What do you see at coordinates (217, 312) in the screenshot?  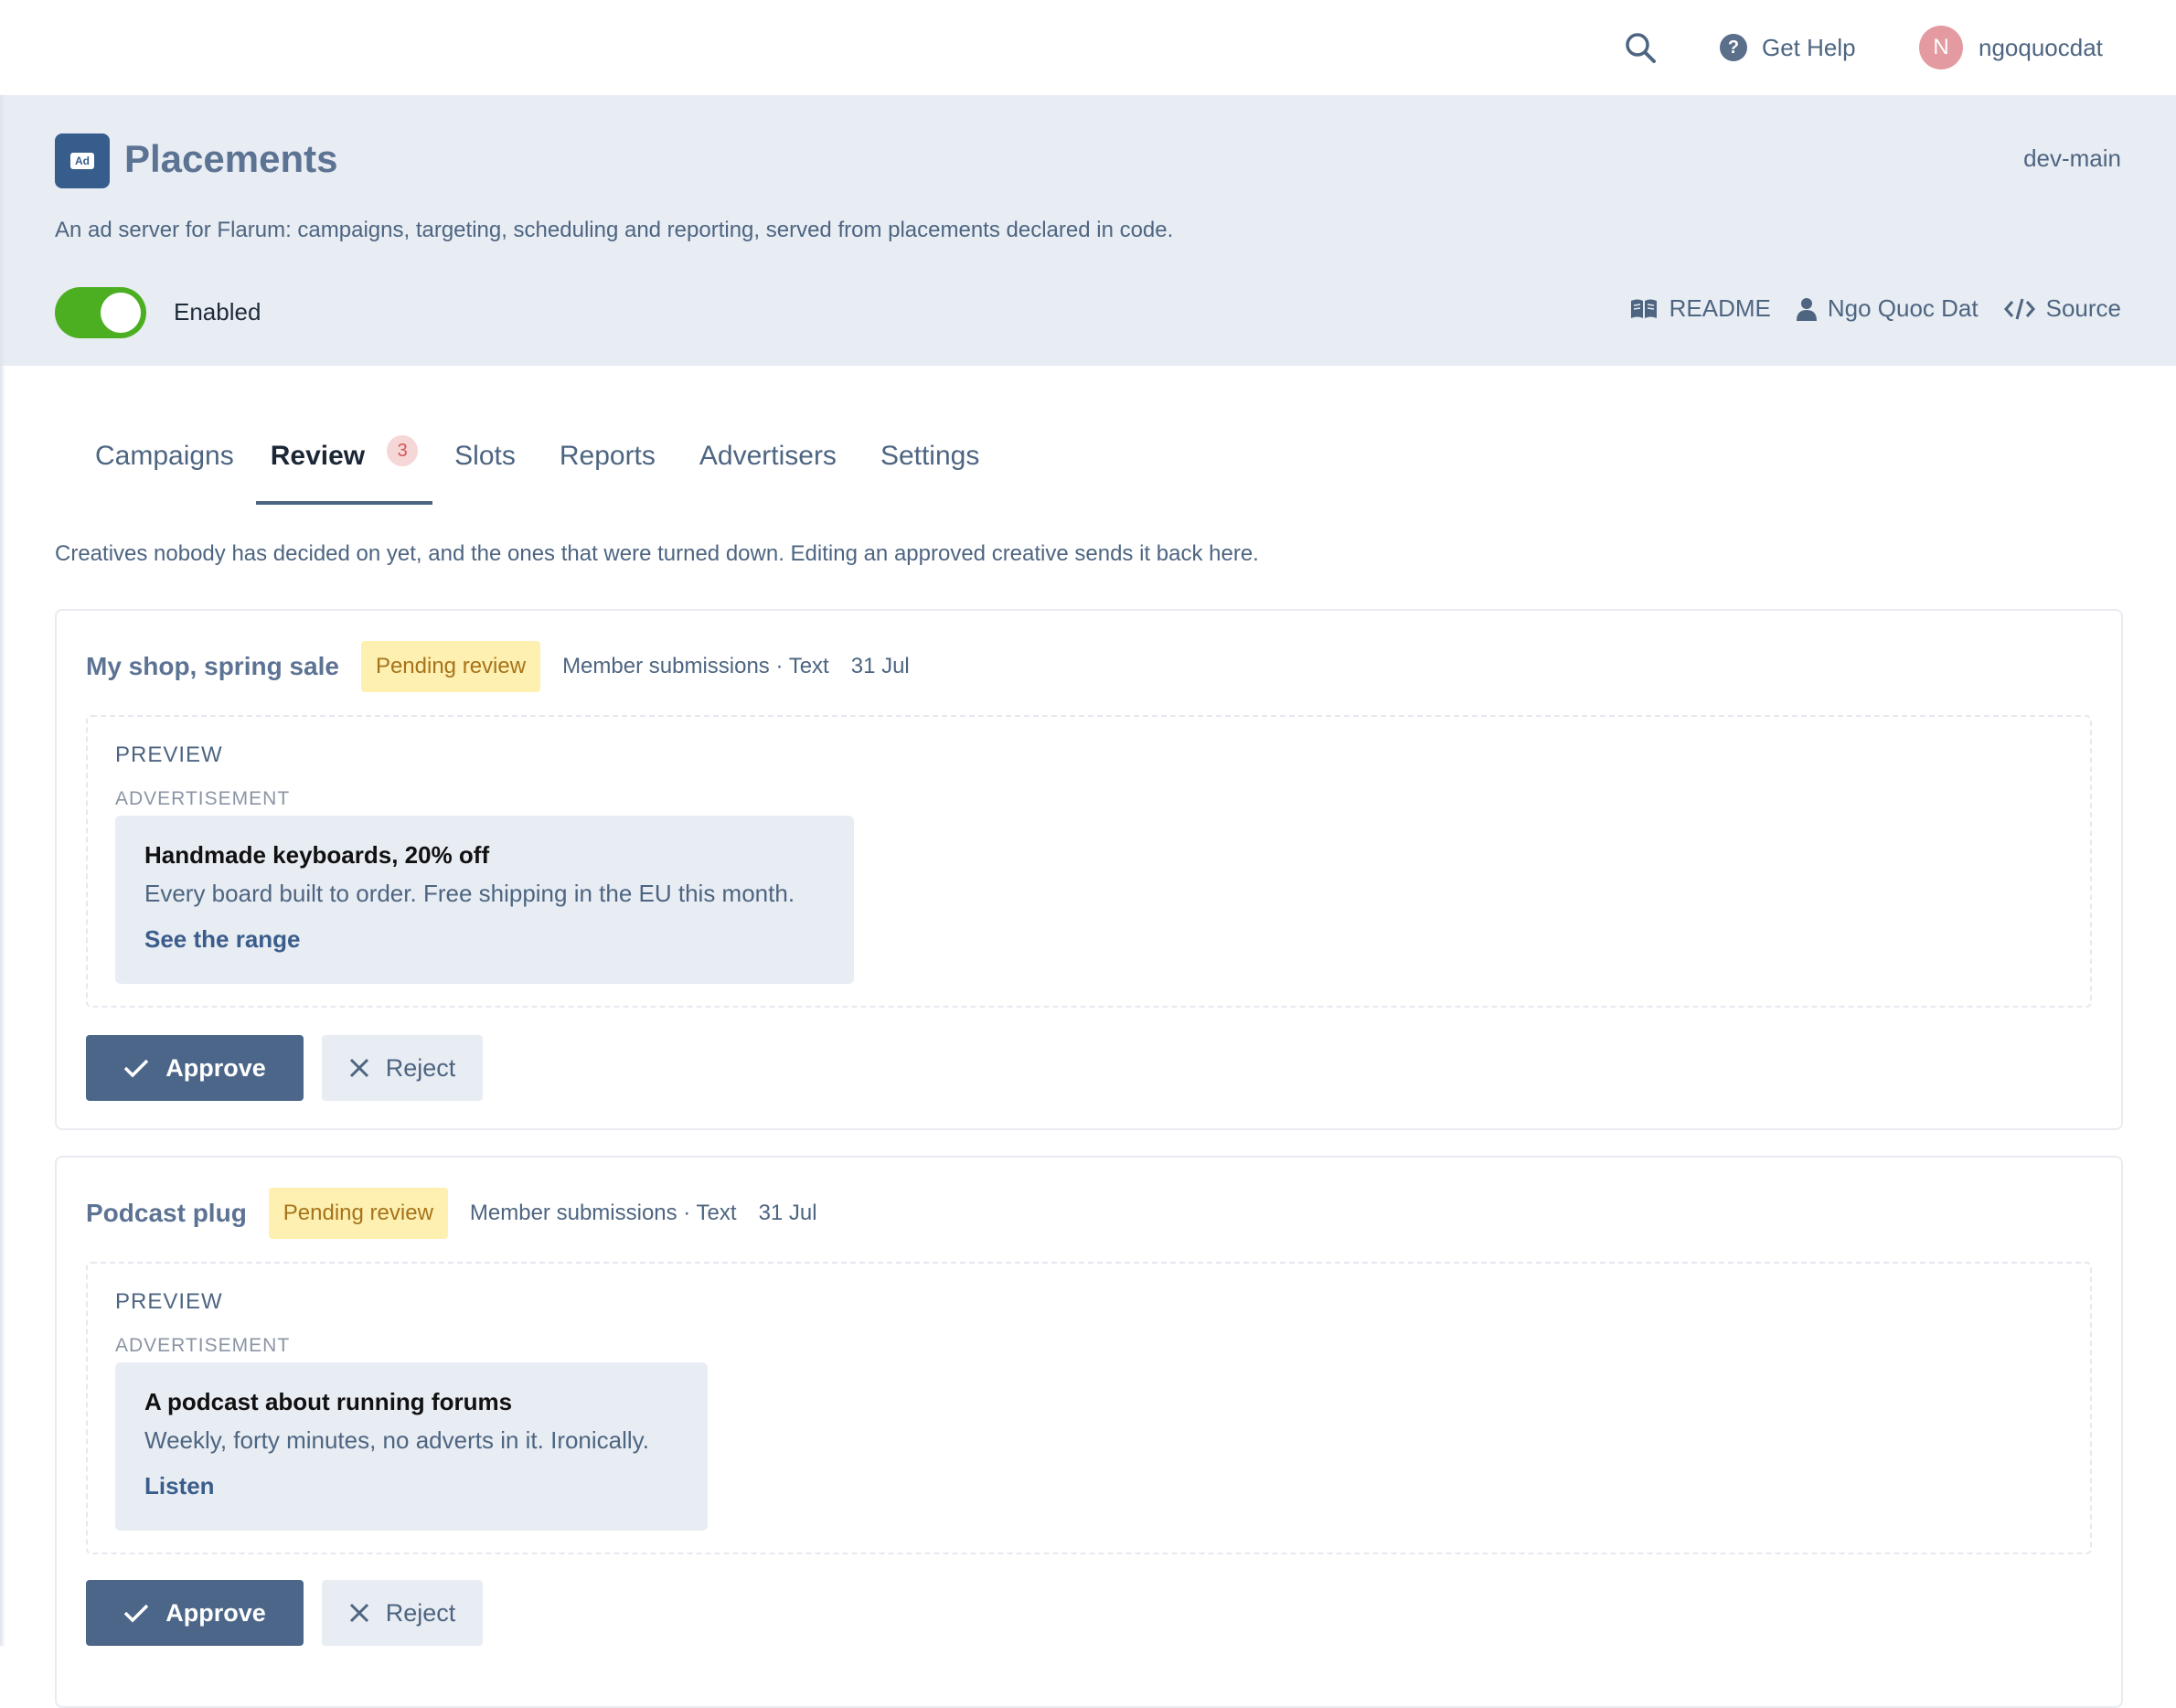 I see `enabled-label: Enabled` at bounding box center [217, 312].